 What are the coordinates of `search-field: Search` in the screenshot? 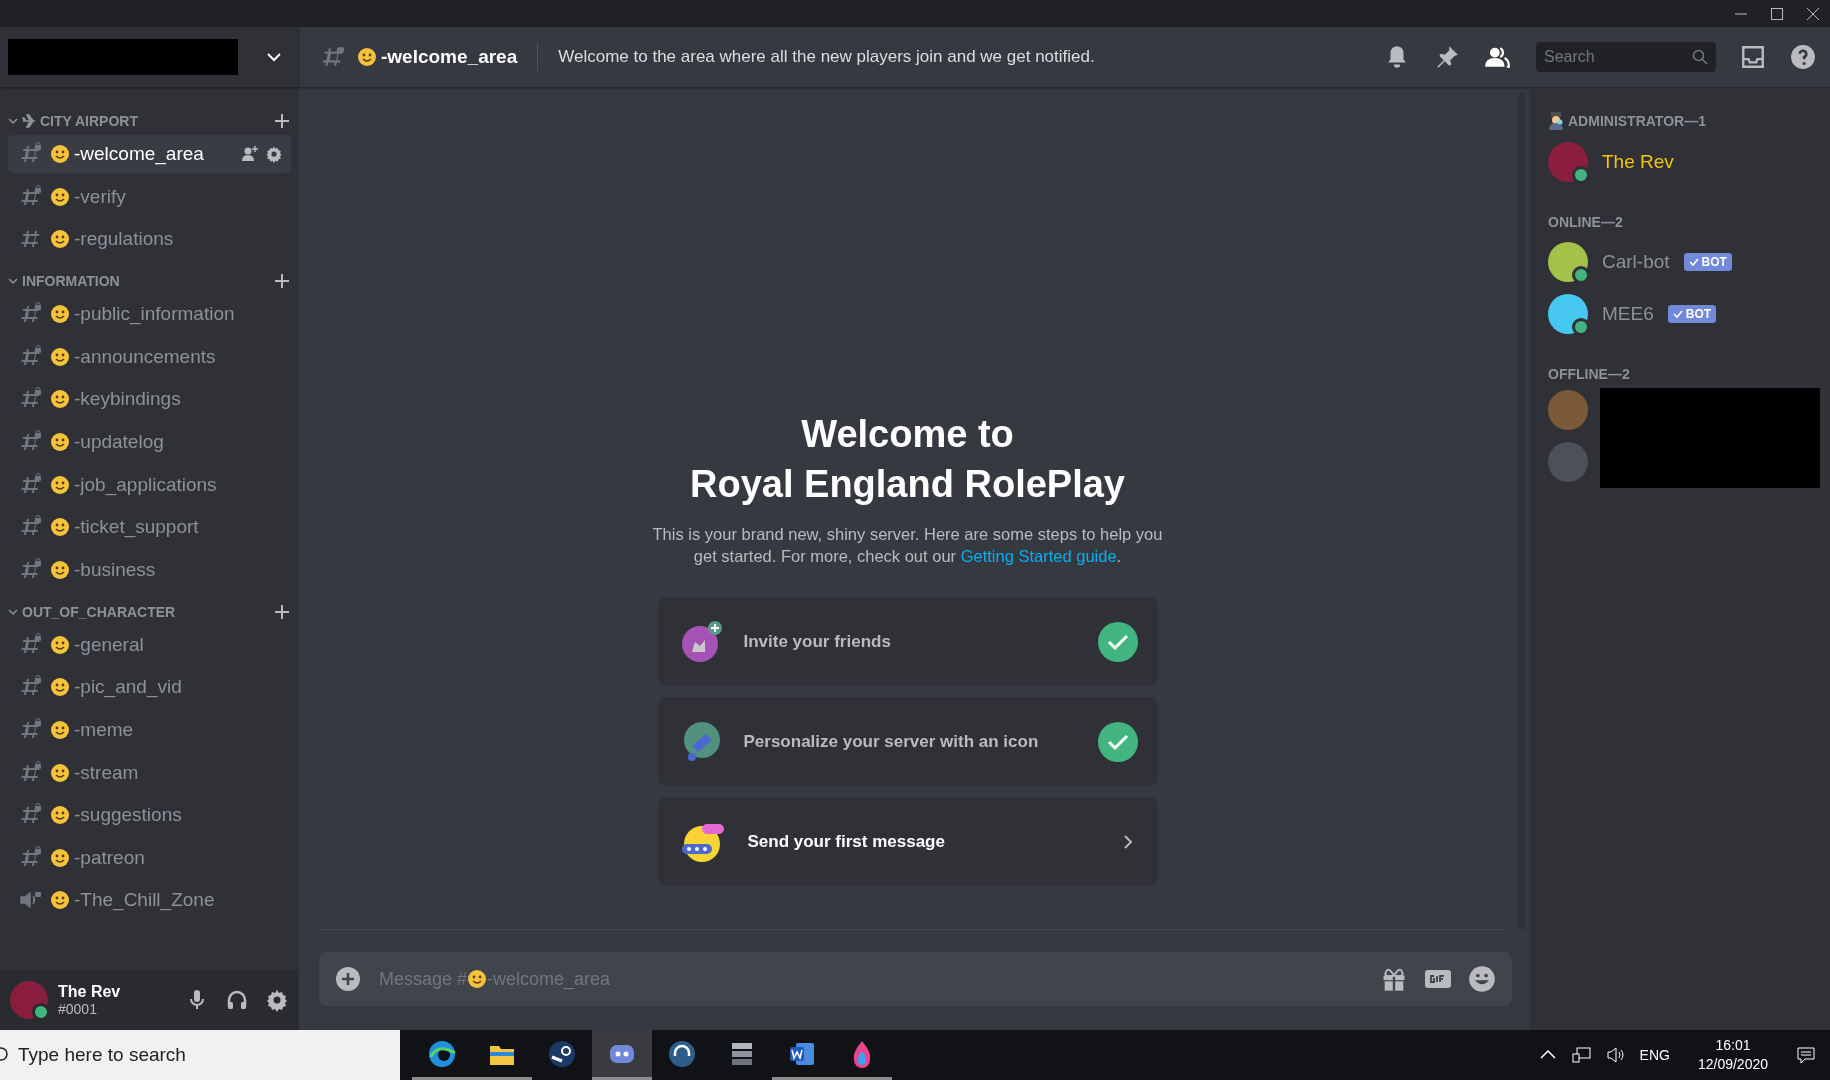 It's located at (1626, 57).